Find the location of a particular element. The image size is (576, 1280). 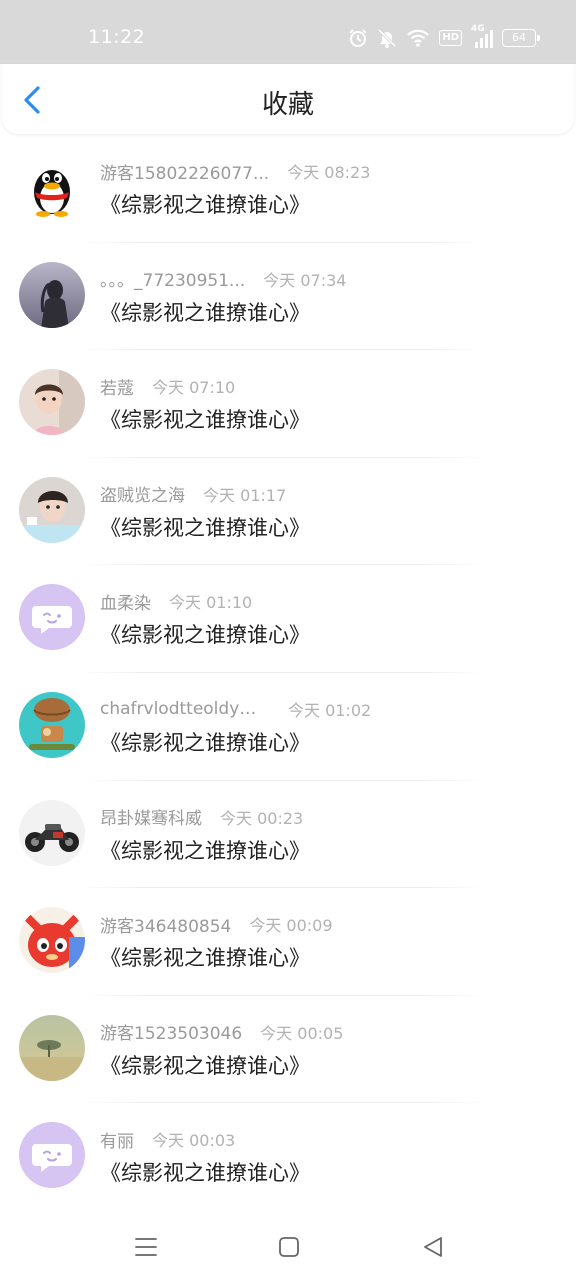

home-button is located at coordinates (289, 1247).